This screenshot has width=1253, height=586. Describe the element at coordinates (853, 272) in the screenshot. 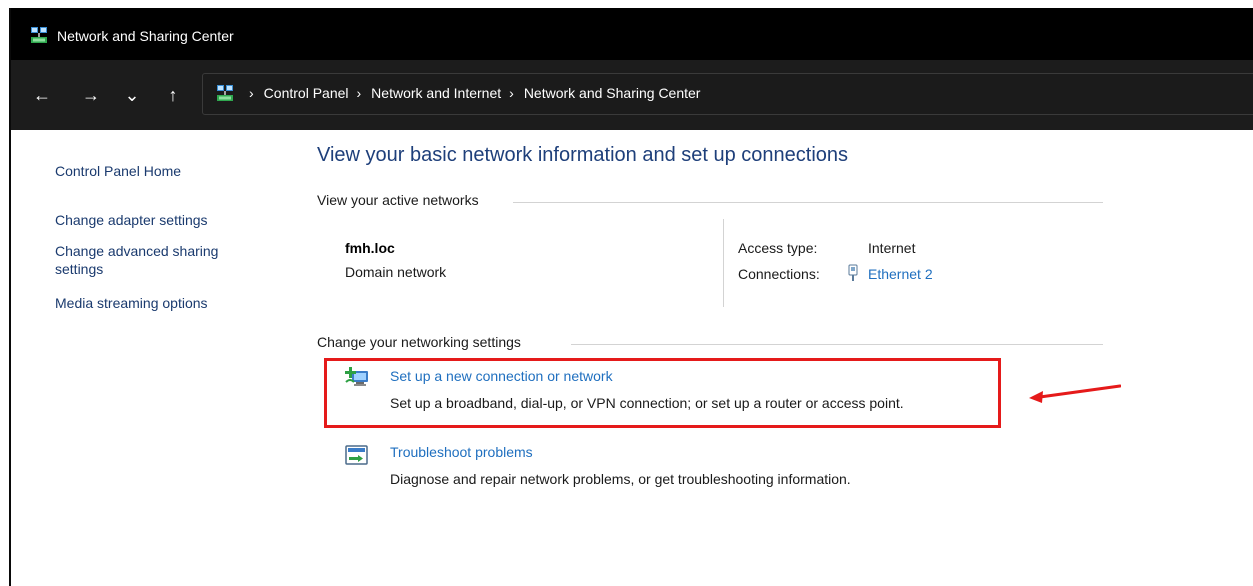

I see `ethernet-icon` at that location.